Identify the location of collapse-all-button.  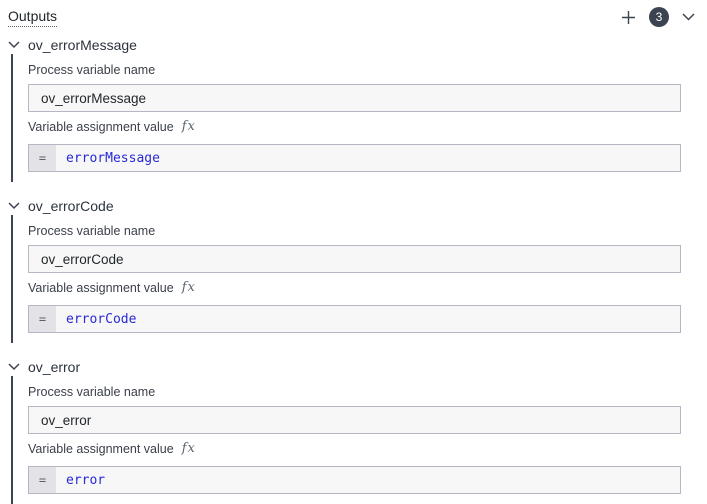
(688, 17).